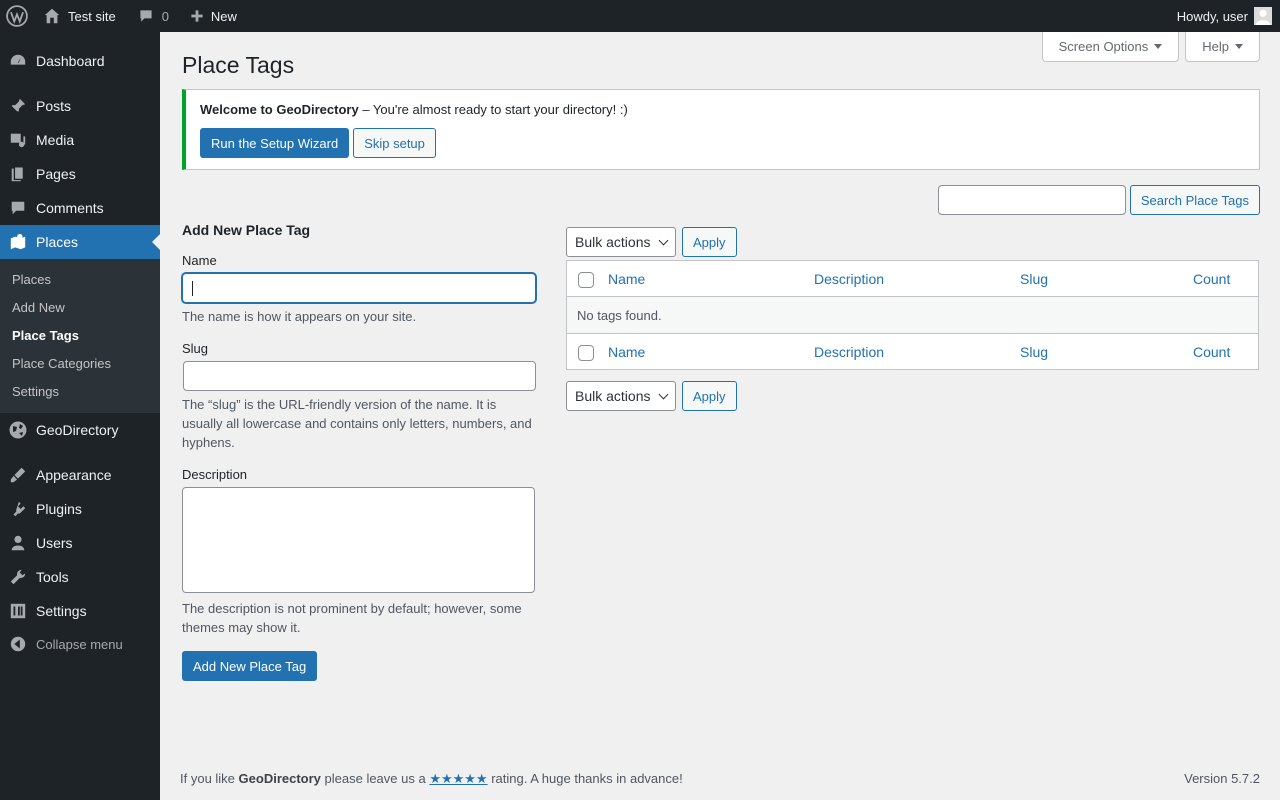  What do you see at coordinates (80, 242) in the screenshot?
I see `sidebar-item-places: Places` at bounding box center [80, 242].